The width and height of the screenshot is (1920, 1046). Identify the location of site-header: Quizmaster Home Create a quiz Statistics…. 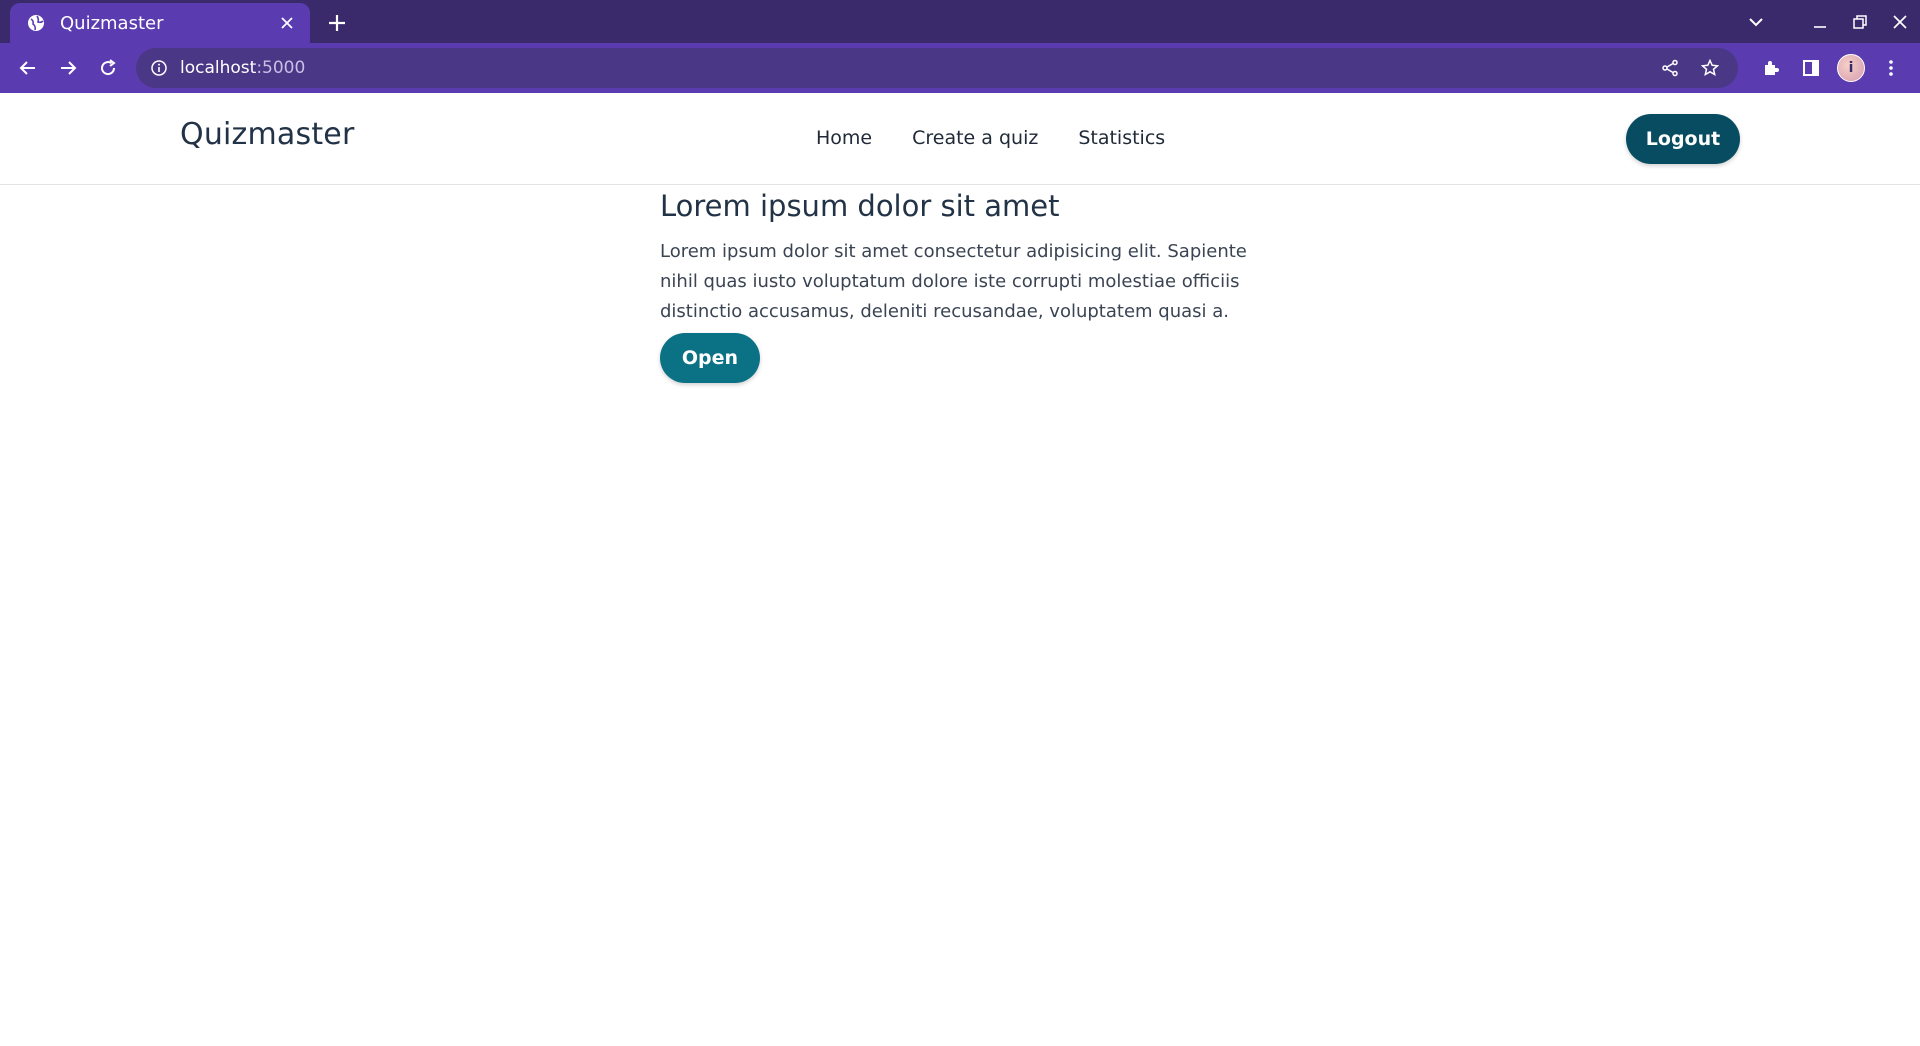
(960, 139).